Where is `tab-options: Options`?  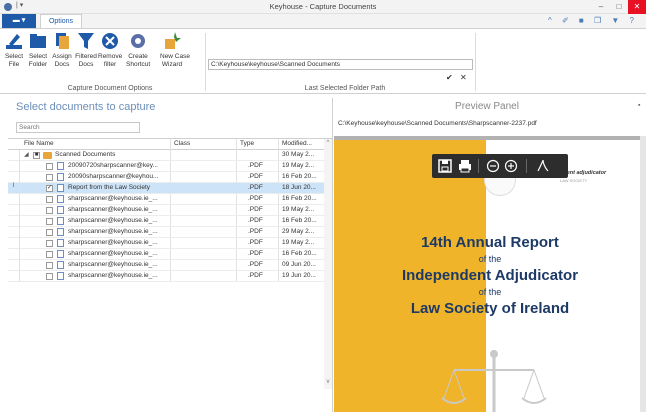 tab-options: Options is located at coordinates (61, 21).